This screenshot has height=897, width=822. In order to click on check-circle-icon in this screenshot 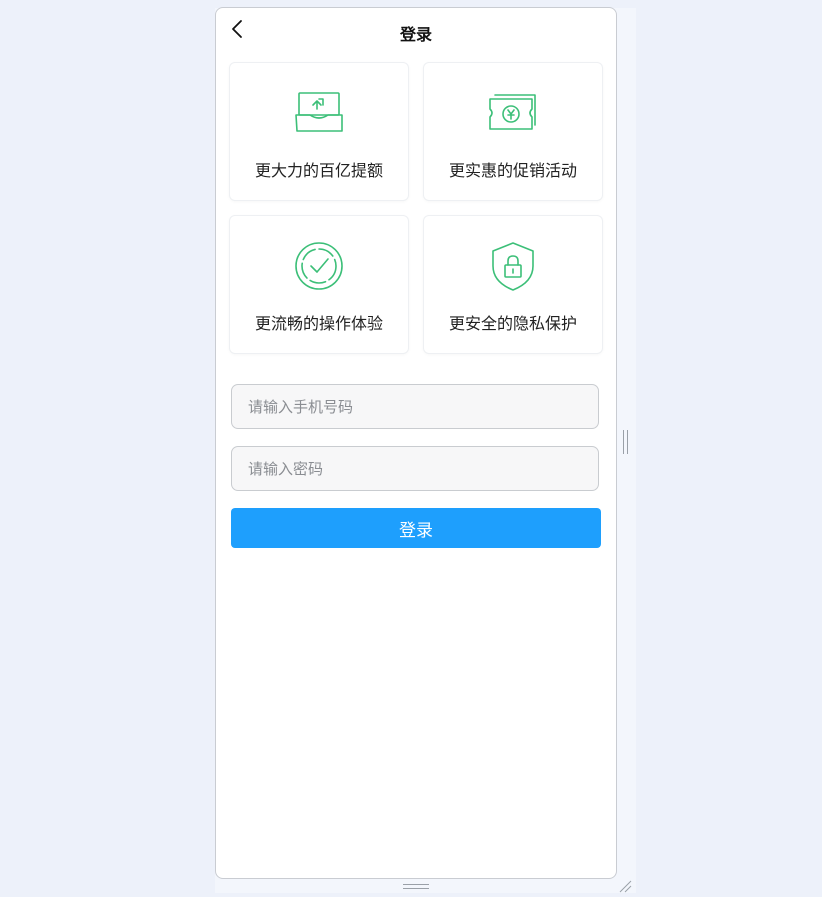, I will do `click(319, 266)`.